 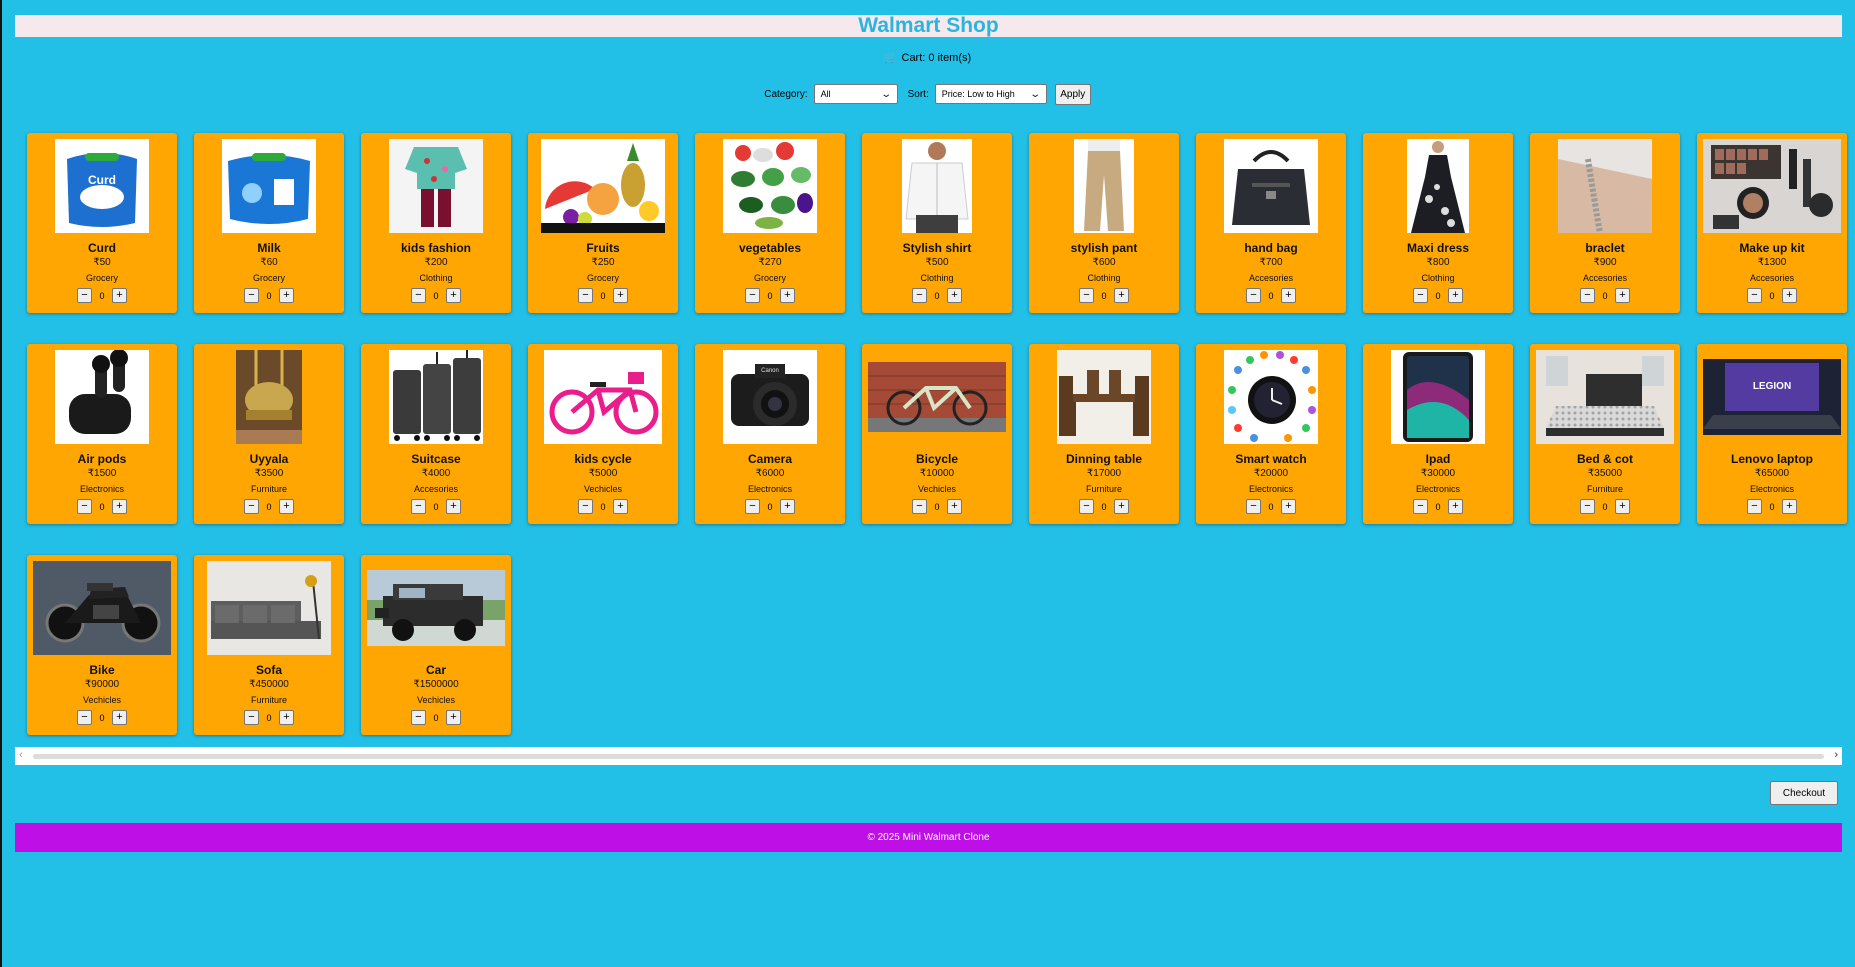 I want to click on sort-select: Price: Low to High ⌄, so click(x=990, y=94).